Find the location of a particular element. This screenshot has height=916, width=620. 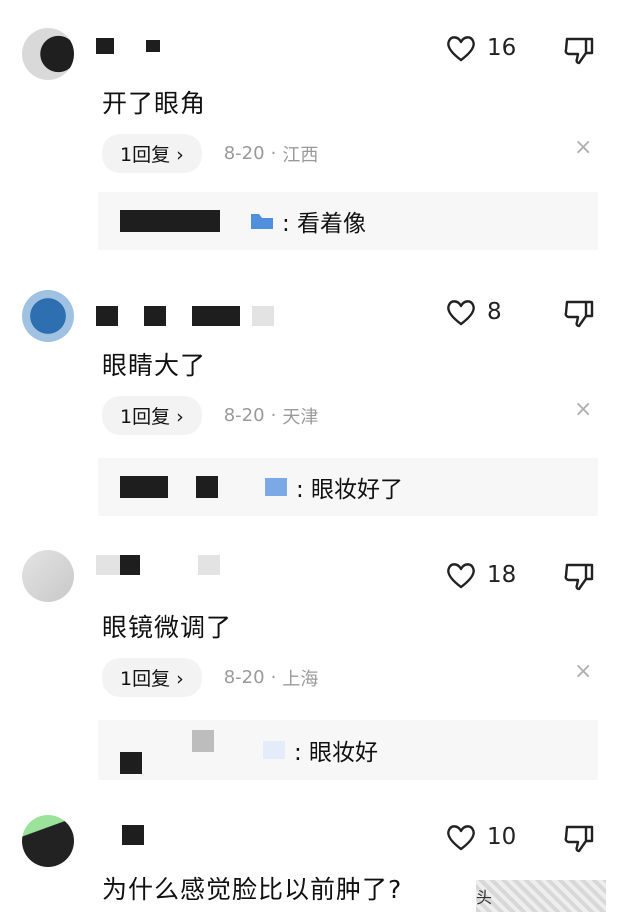

comment-text: 眼镜微调了 is located at coordinates (167, 627).